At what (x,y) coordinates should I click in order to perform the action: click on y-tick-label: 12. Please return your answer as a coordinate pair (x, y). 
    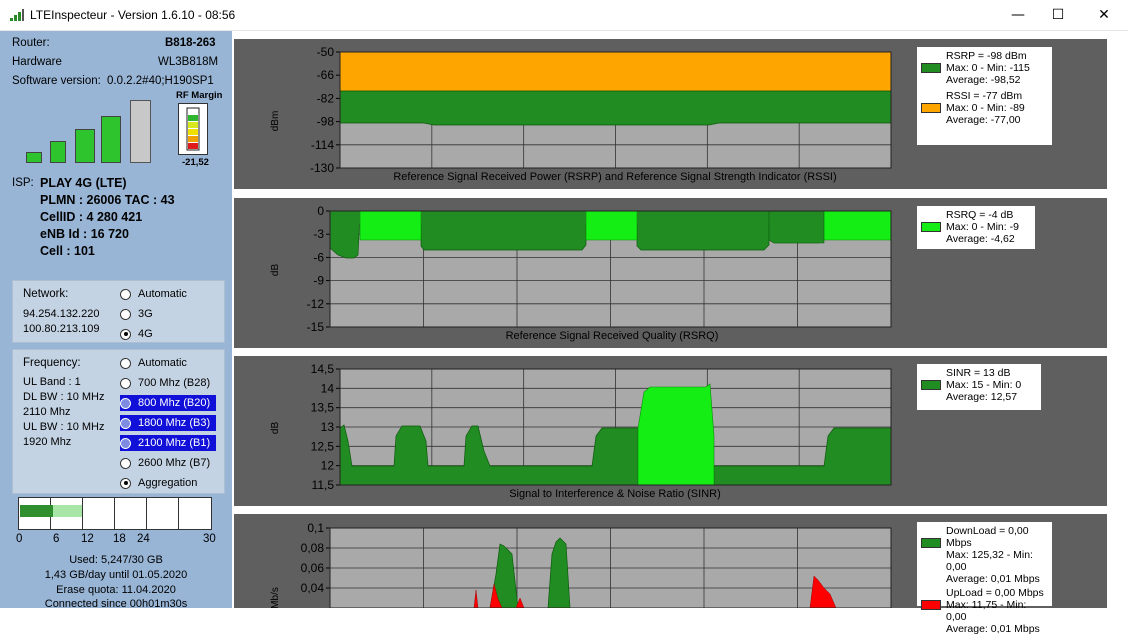
    Looking at the image, I should click on (328, 466).